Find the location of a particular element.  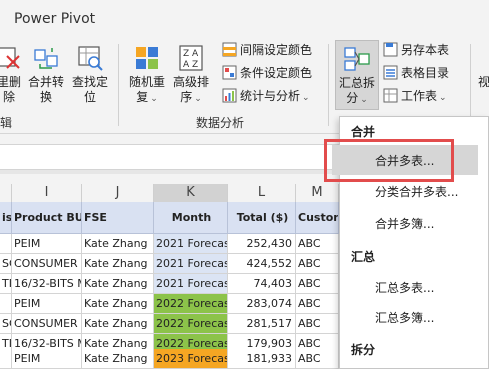

menu-section-split: 拆分 is located at coordinates (363, 350).